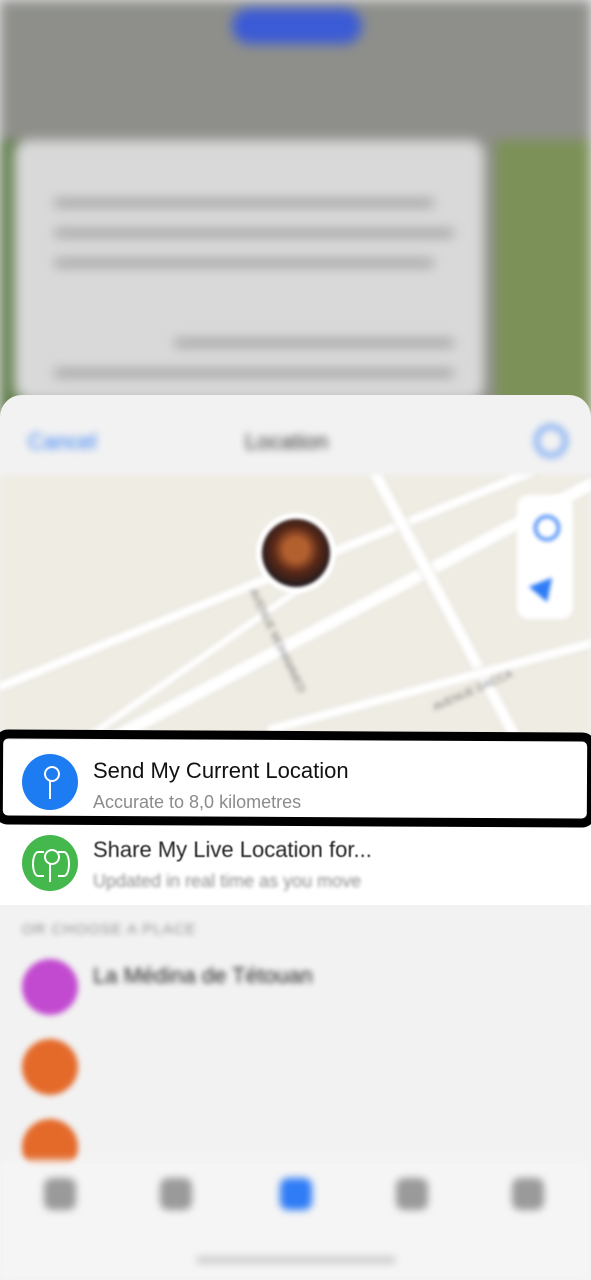  I want to click on search-icon, so click(551, 441).